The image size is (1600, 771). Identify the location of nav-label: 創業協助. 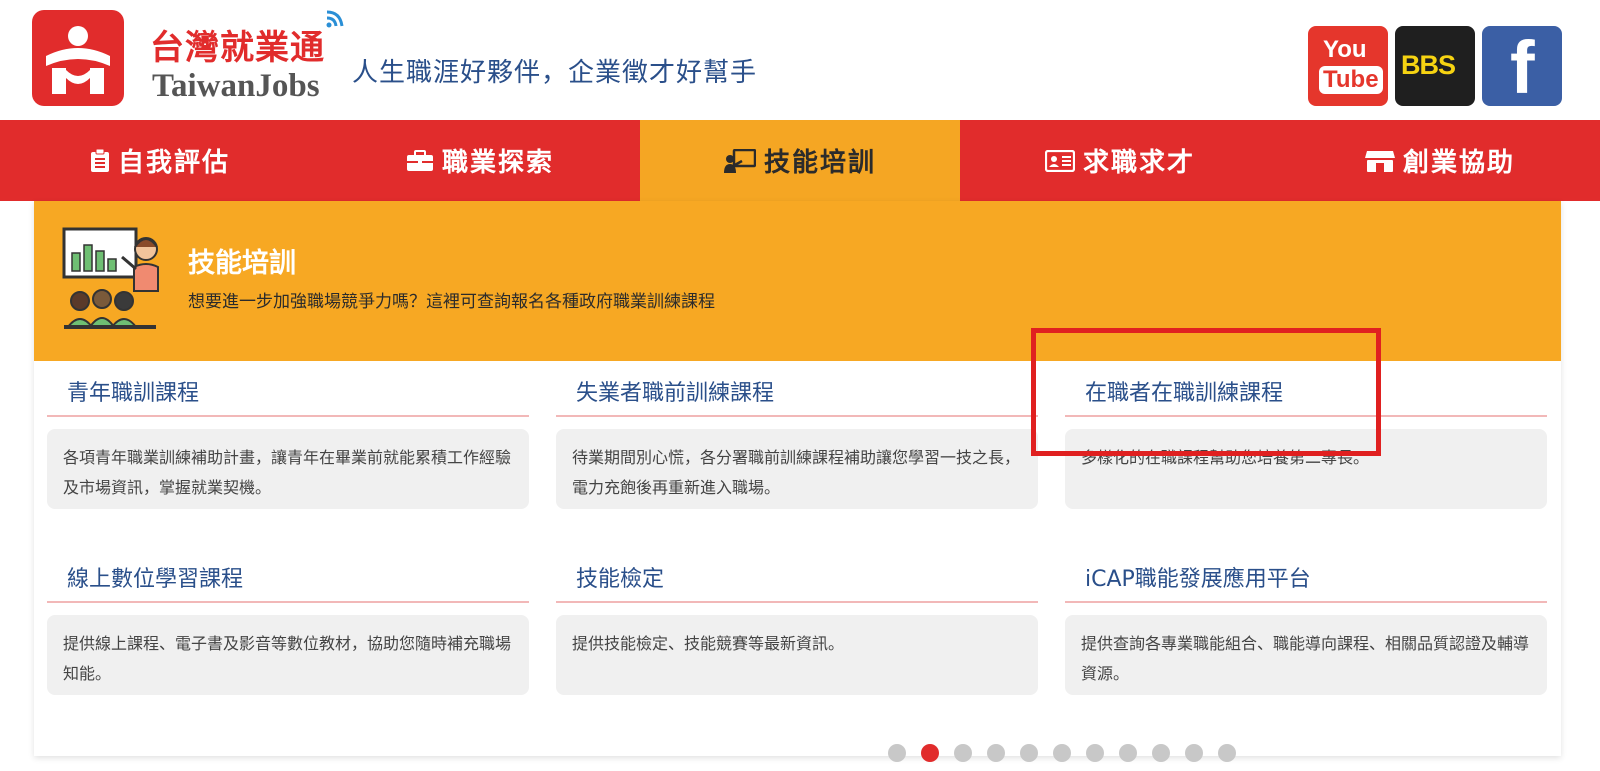
(1458, 163).